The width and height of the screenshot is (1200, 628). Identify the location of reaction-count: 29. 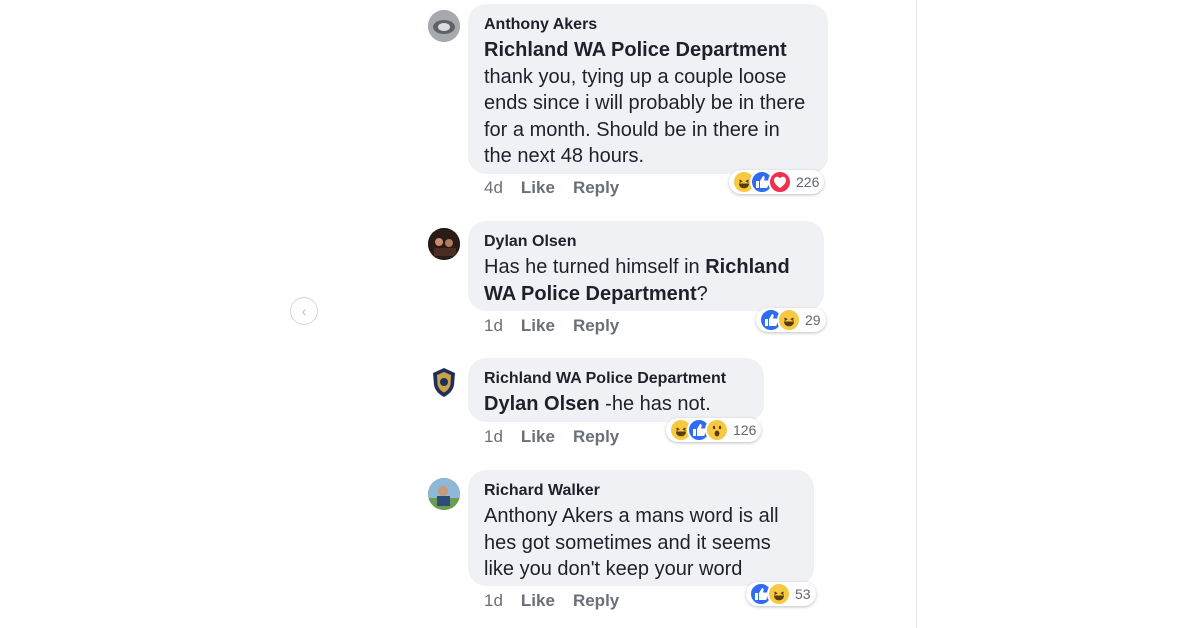
(813, 320).